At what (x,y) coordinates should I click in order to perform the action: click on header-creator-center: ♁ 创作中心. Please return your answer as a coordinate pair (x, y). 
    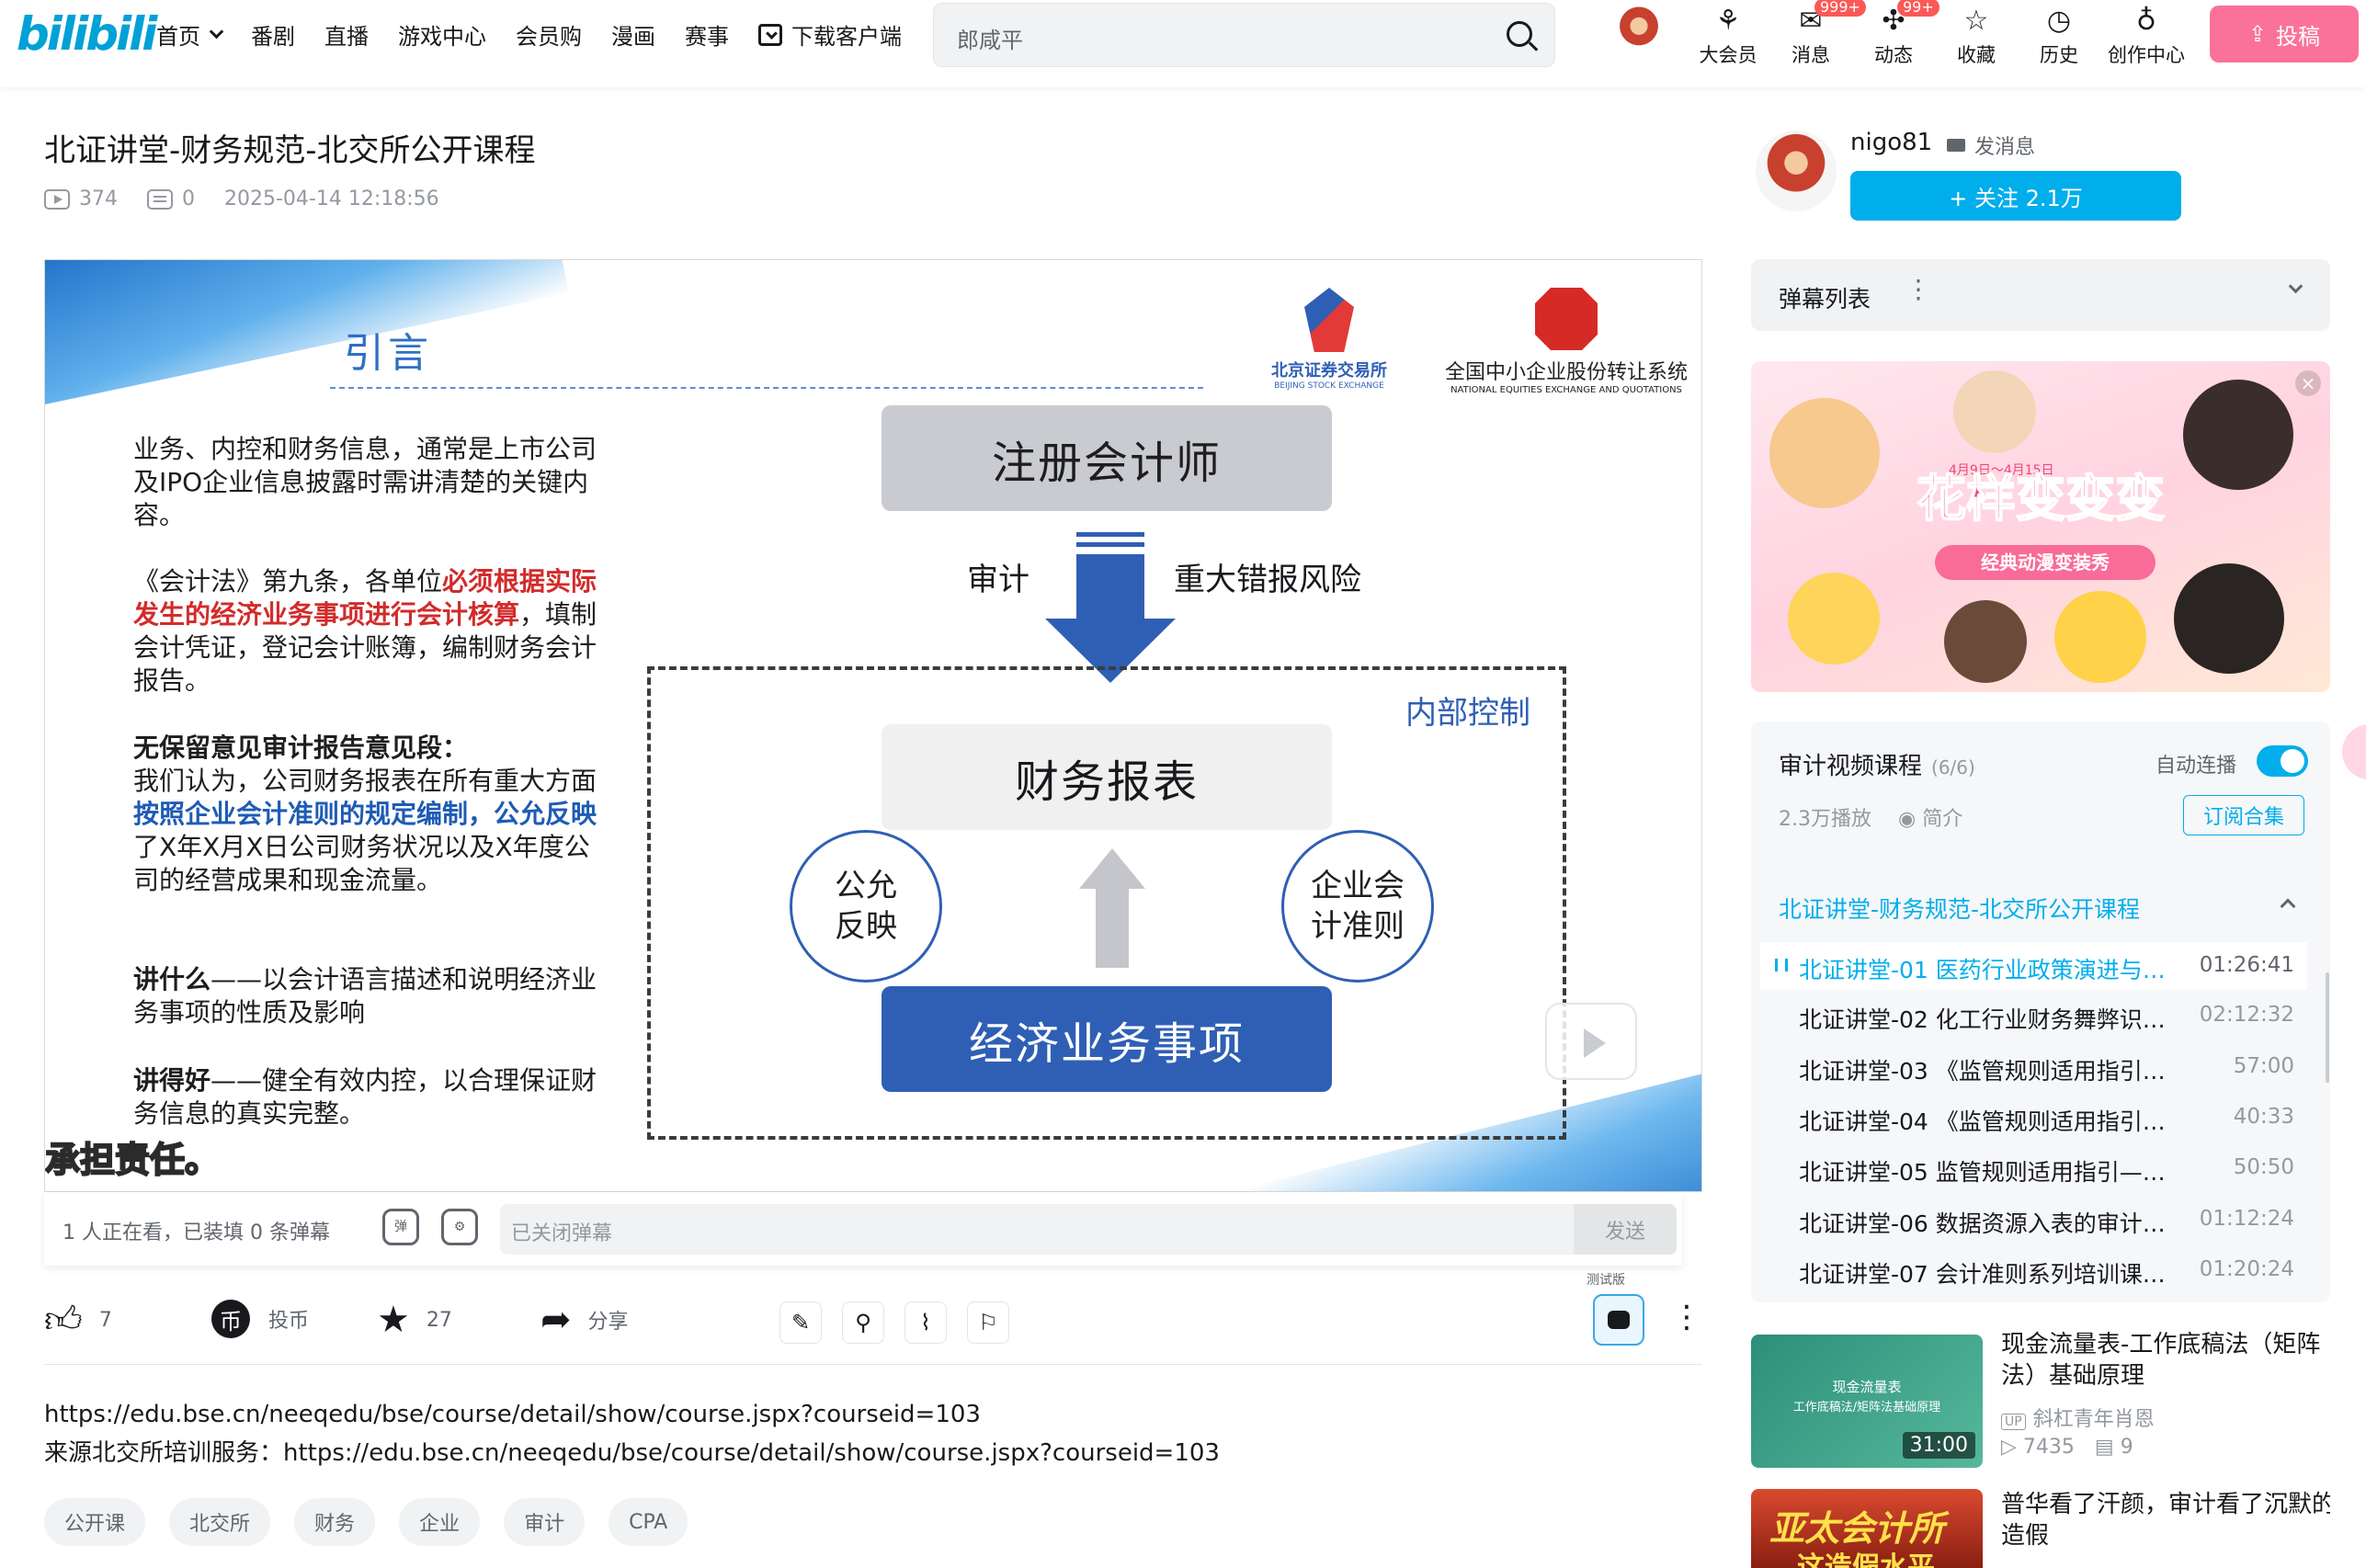
    Looking at the image, I should click on (2146, 34).